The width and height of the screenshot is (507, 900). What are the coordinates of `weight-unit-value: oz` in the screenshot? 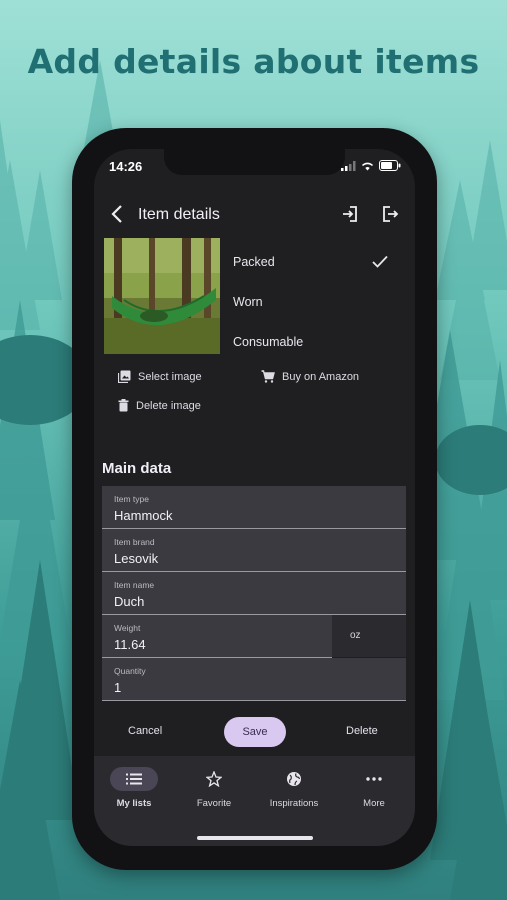 It's located at (355, 635).